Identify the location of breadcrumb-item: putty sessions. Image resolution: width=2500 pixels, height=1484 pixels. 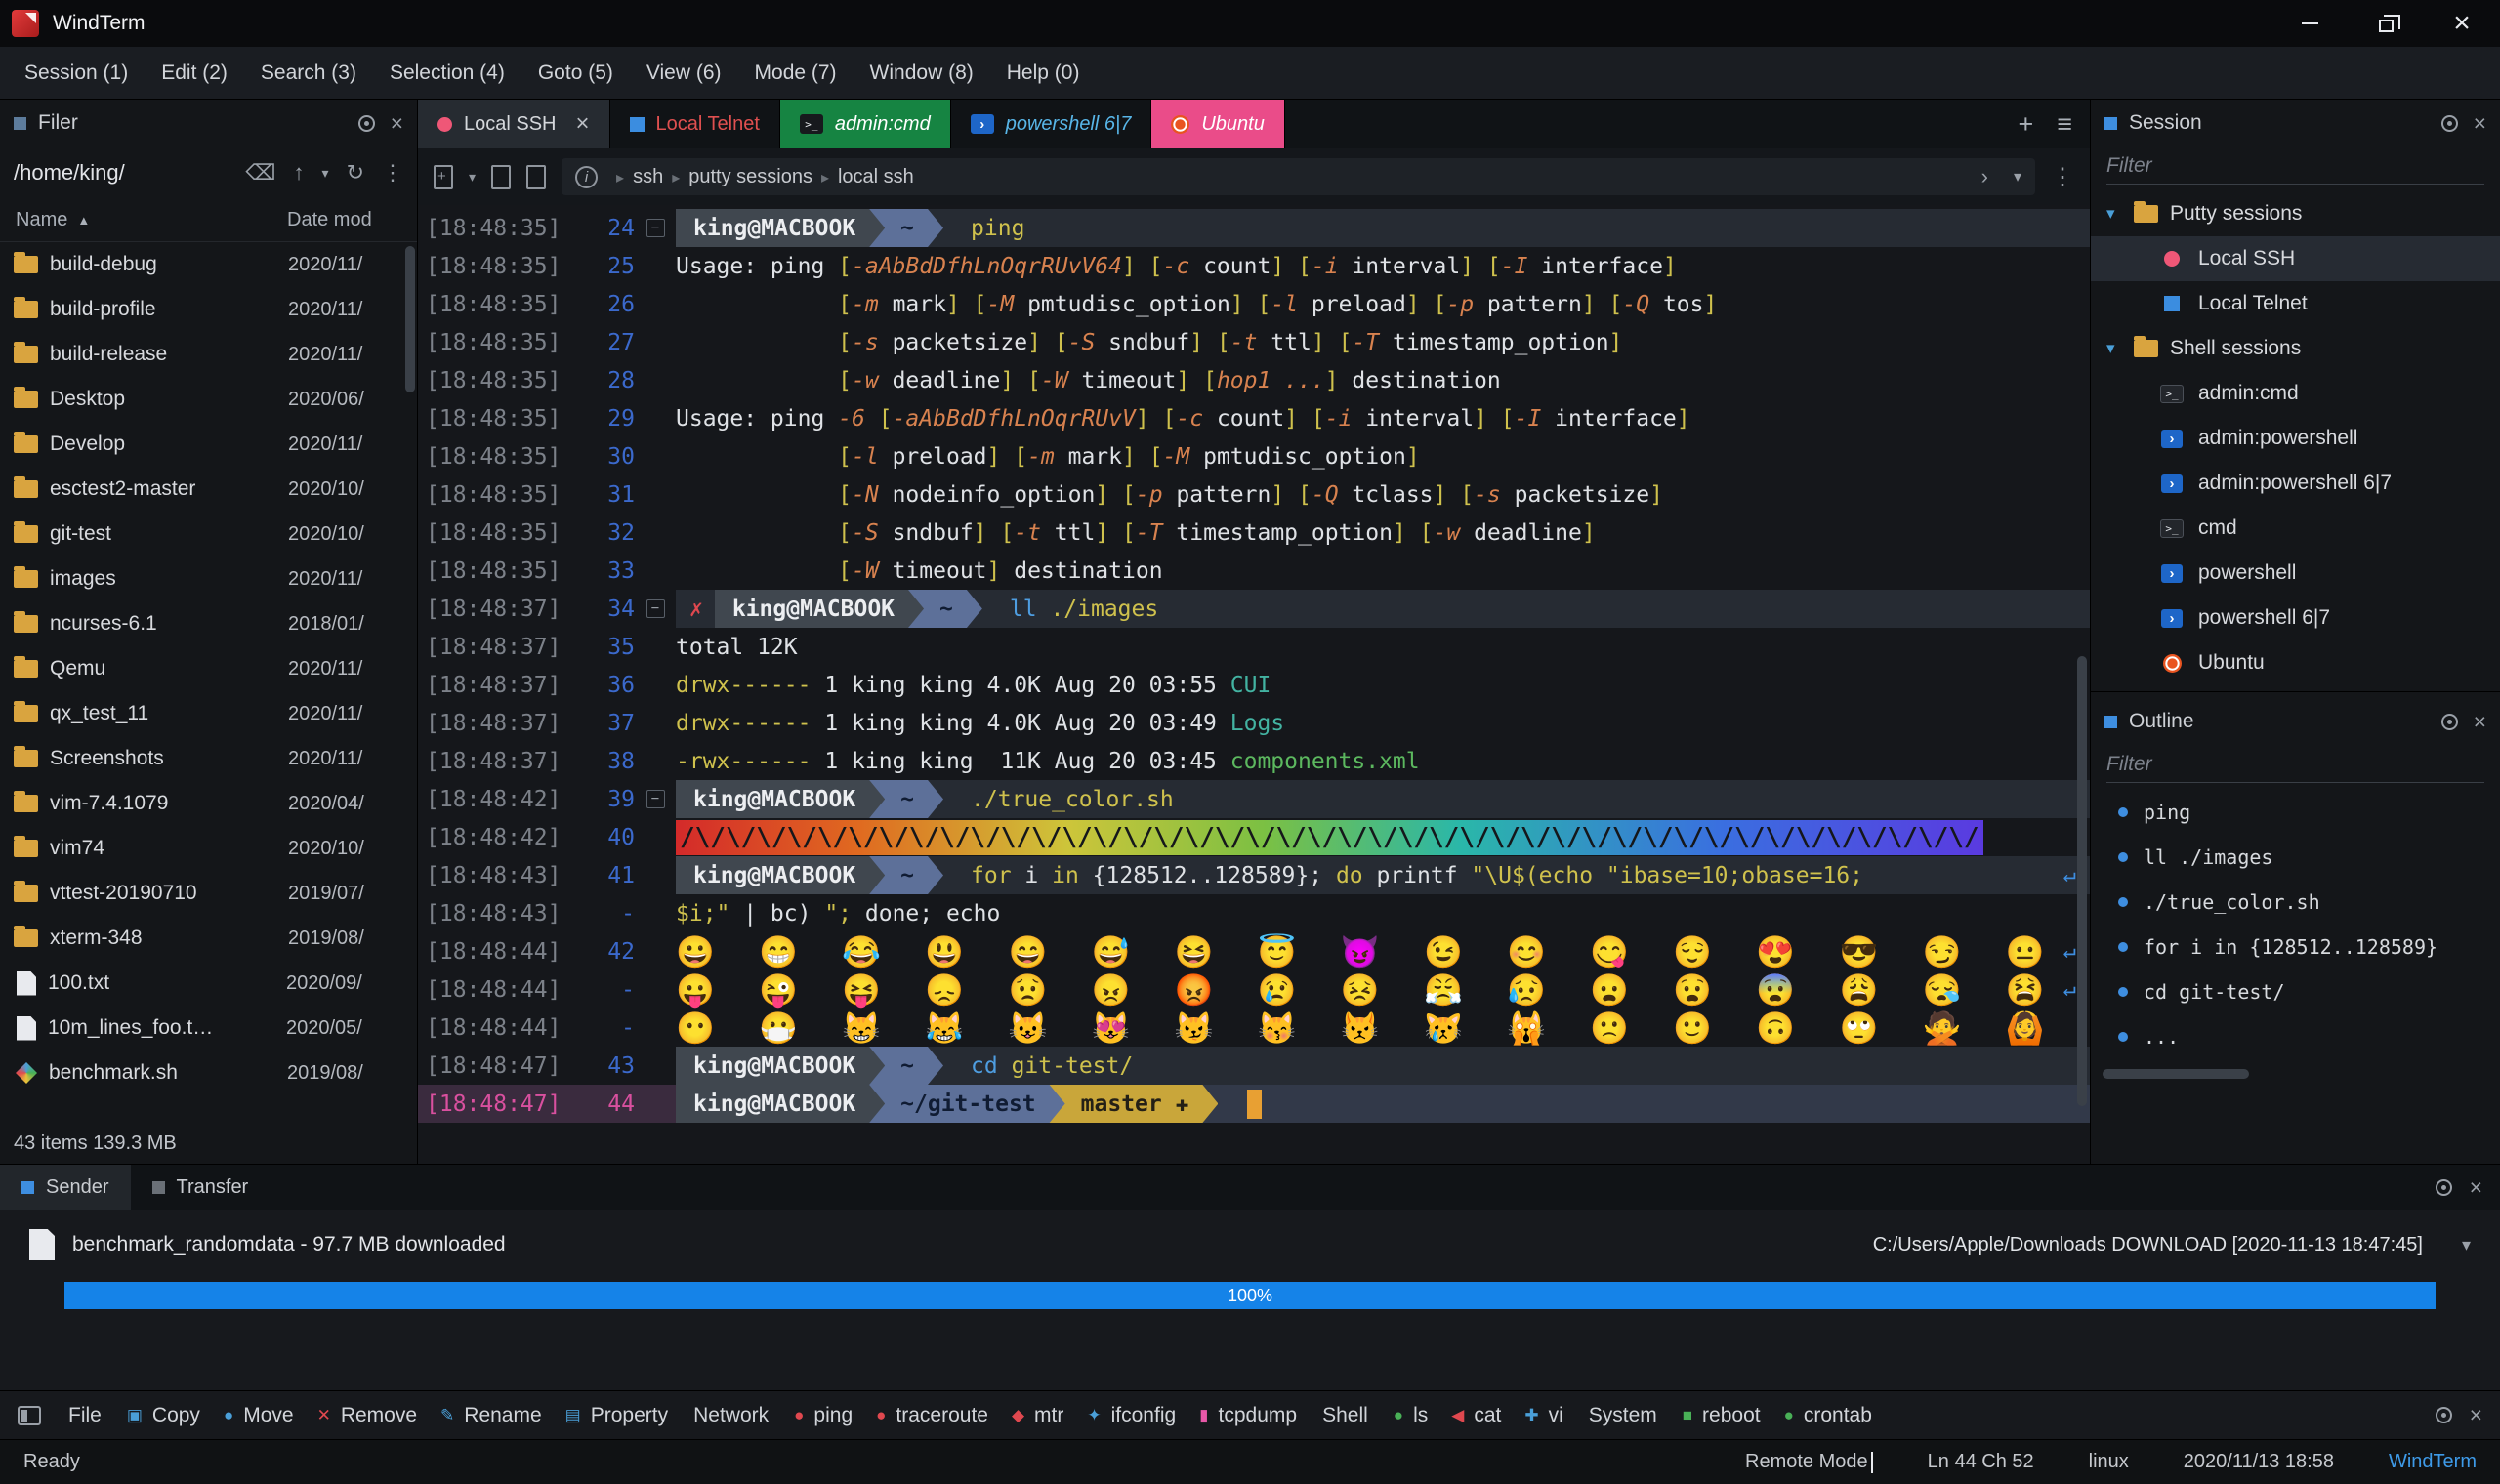
(750, 176).